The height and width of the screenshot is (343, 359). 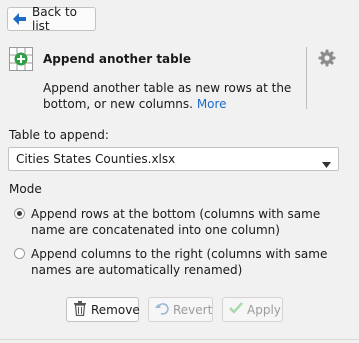 What do you see at coordinates (115, 309) in the screenshot?
I see `remove-label: Remove` at bounding box center [115, 309].